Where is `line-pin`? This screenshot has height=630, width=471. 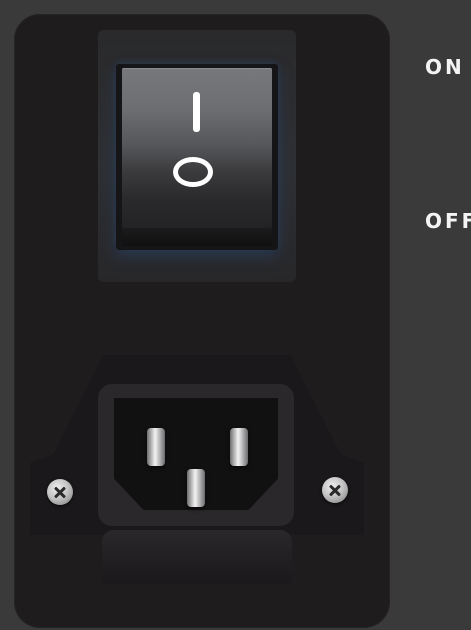 line-pin is located at coordinates (156, 447).